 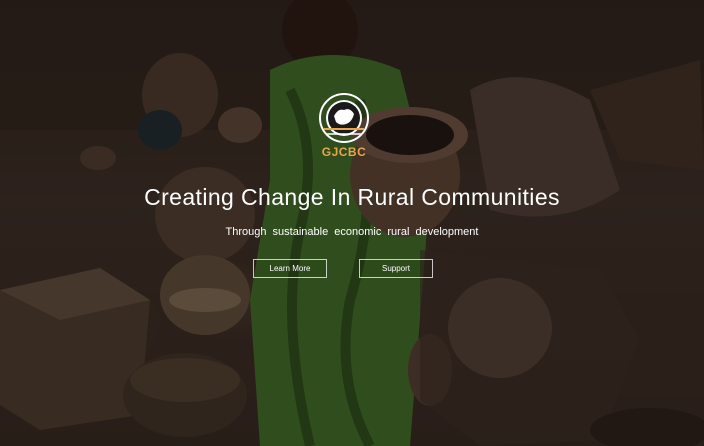 What do you see at coordinates (396, 268) in the screenshot?
I see `support-button: Support` at bounding box center [396, 268].